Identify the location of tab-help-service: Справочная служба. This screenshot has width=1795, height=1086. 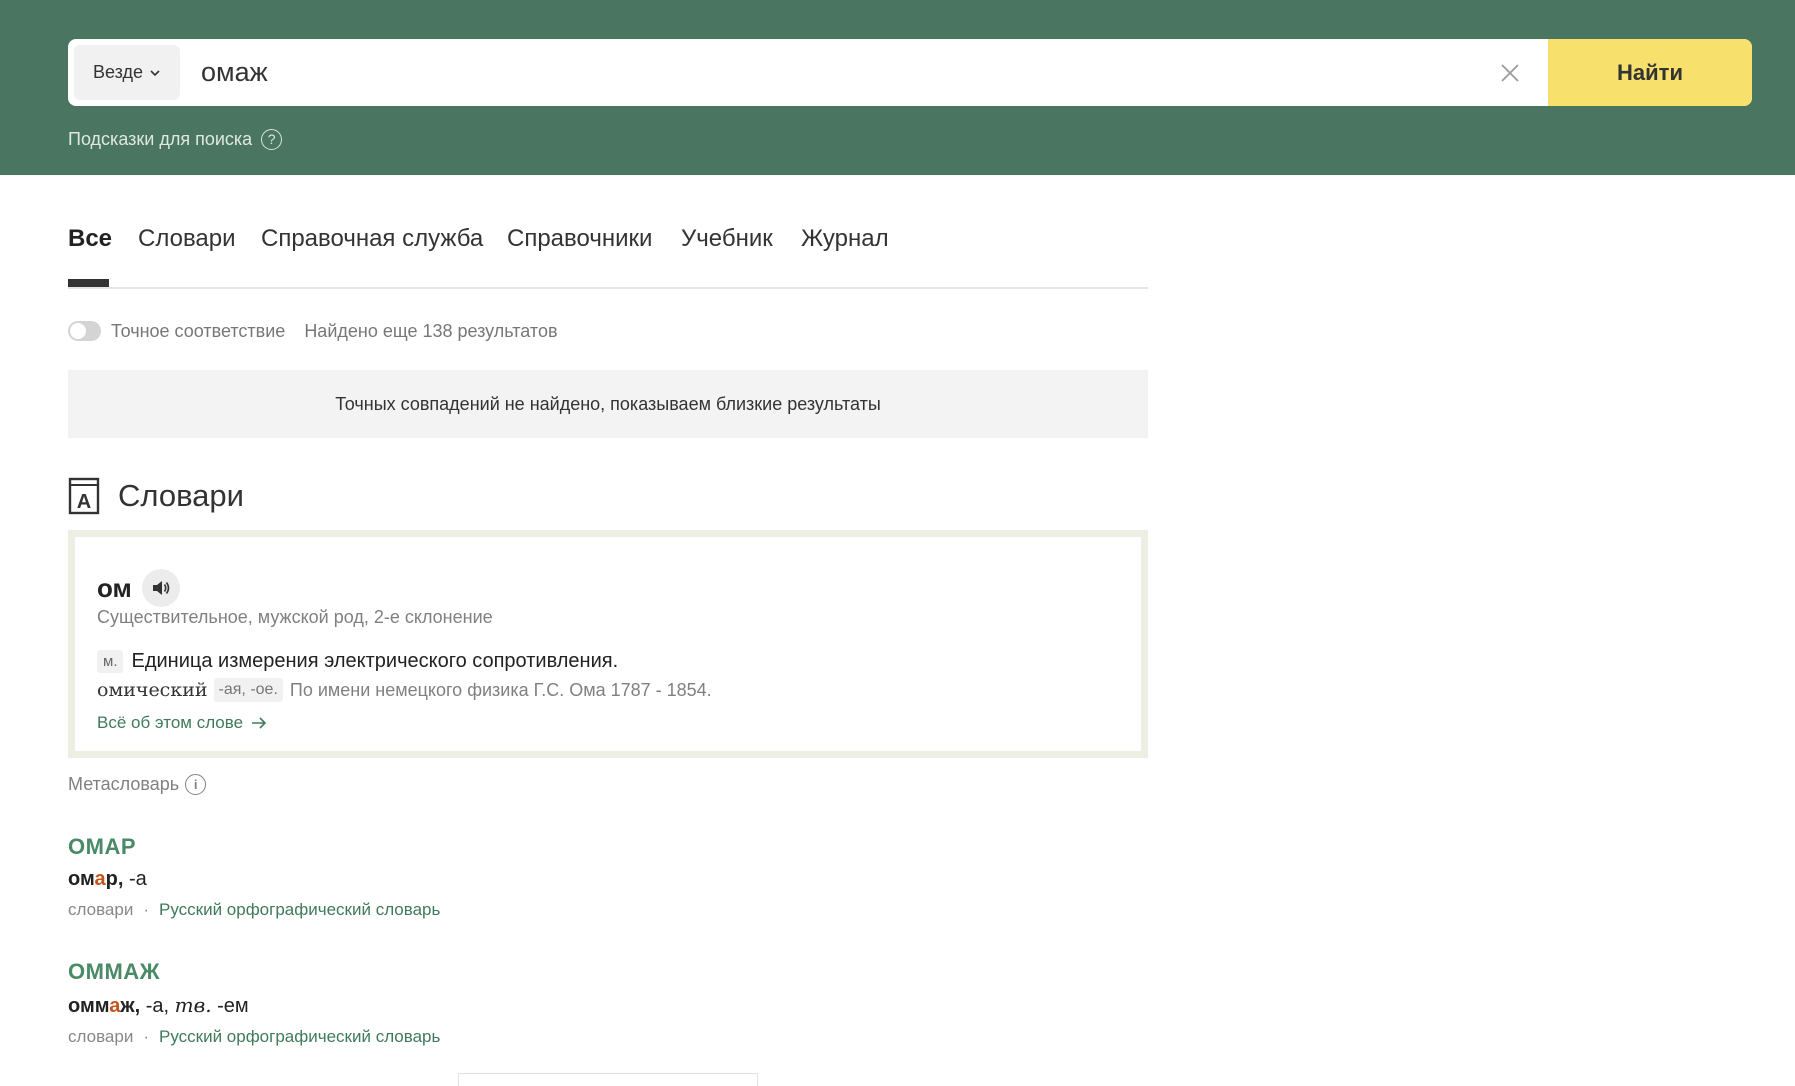
(372, 239).